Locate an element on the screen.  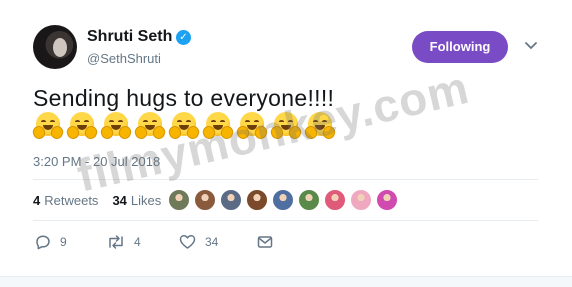
reply-icon is located at coordinates (43, 242).